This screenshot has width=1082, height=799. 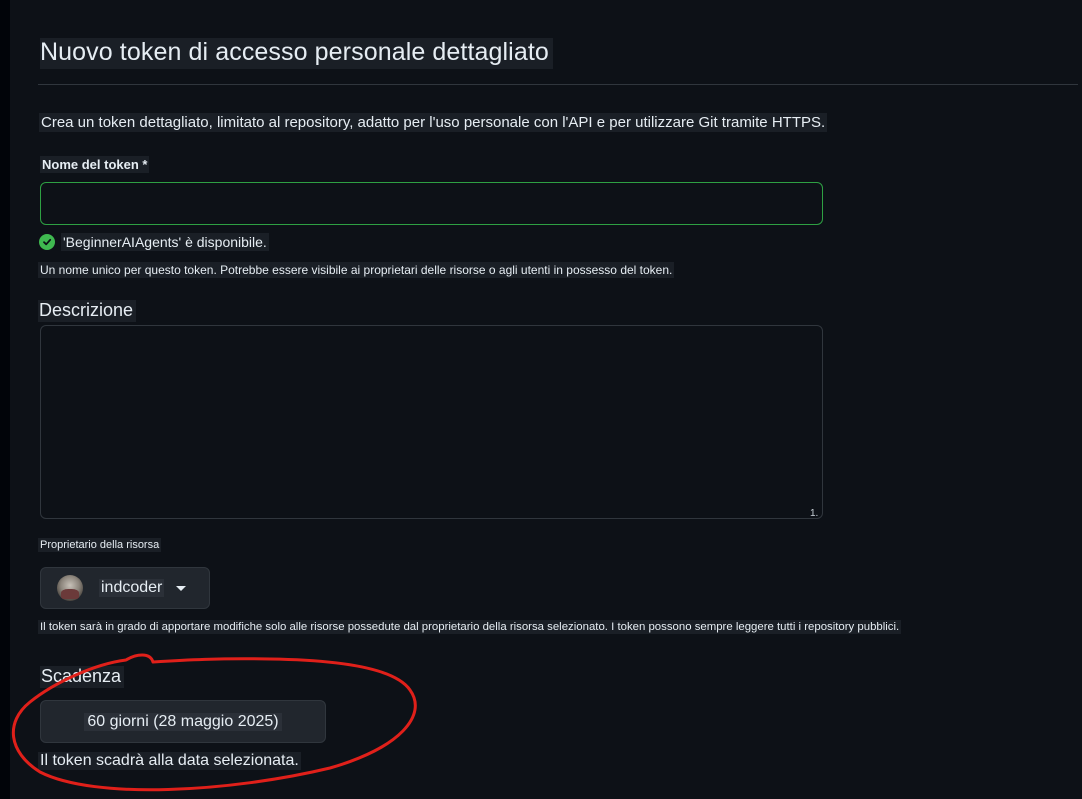 What do you see at coordinates (70, 588) in the screenshot?
I see `avatar` at bounding box center [70, 588].